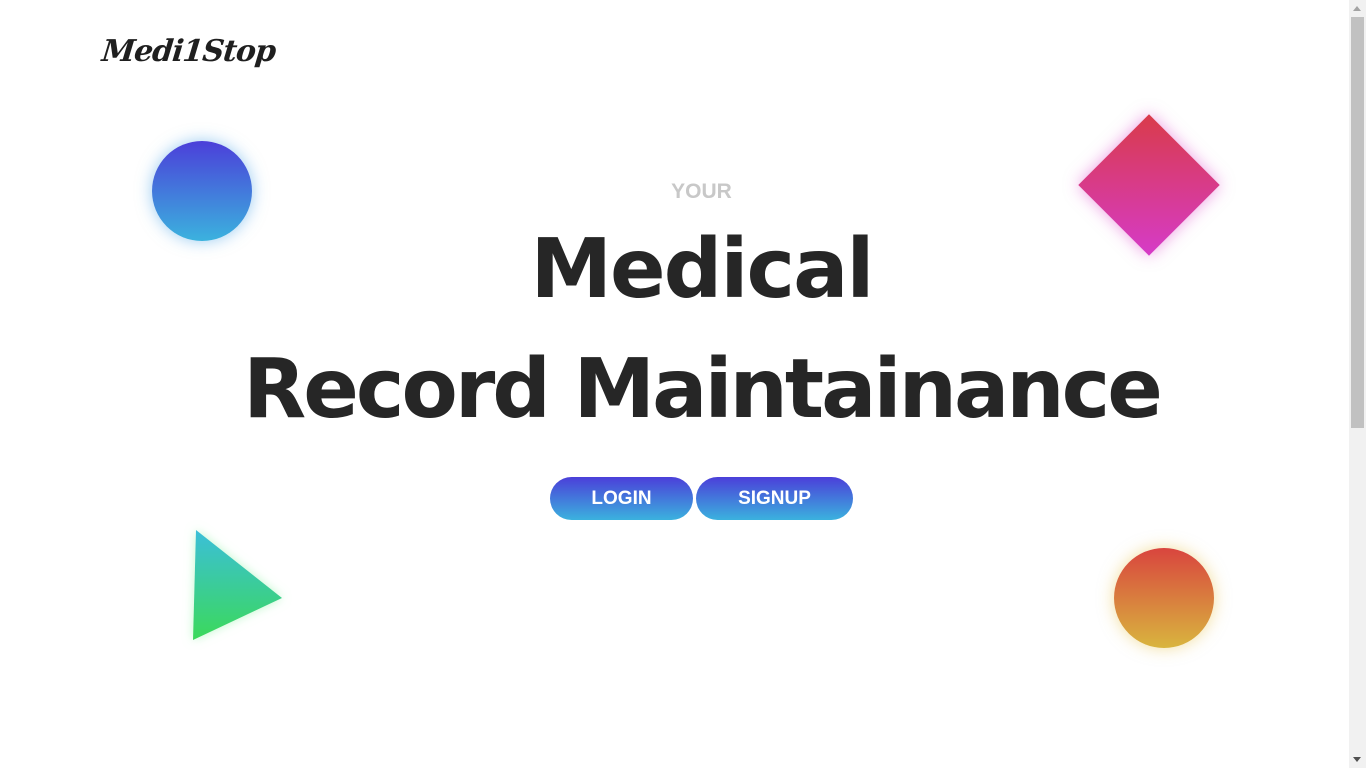 The width and height of the screenshot is (1366, 768). What do you see at coordinates (237, 585) in the screenshot?
I see `decorative-green-triangle` at bounding box center [237, 585].